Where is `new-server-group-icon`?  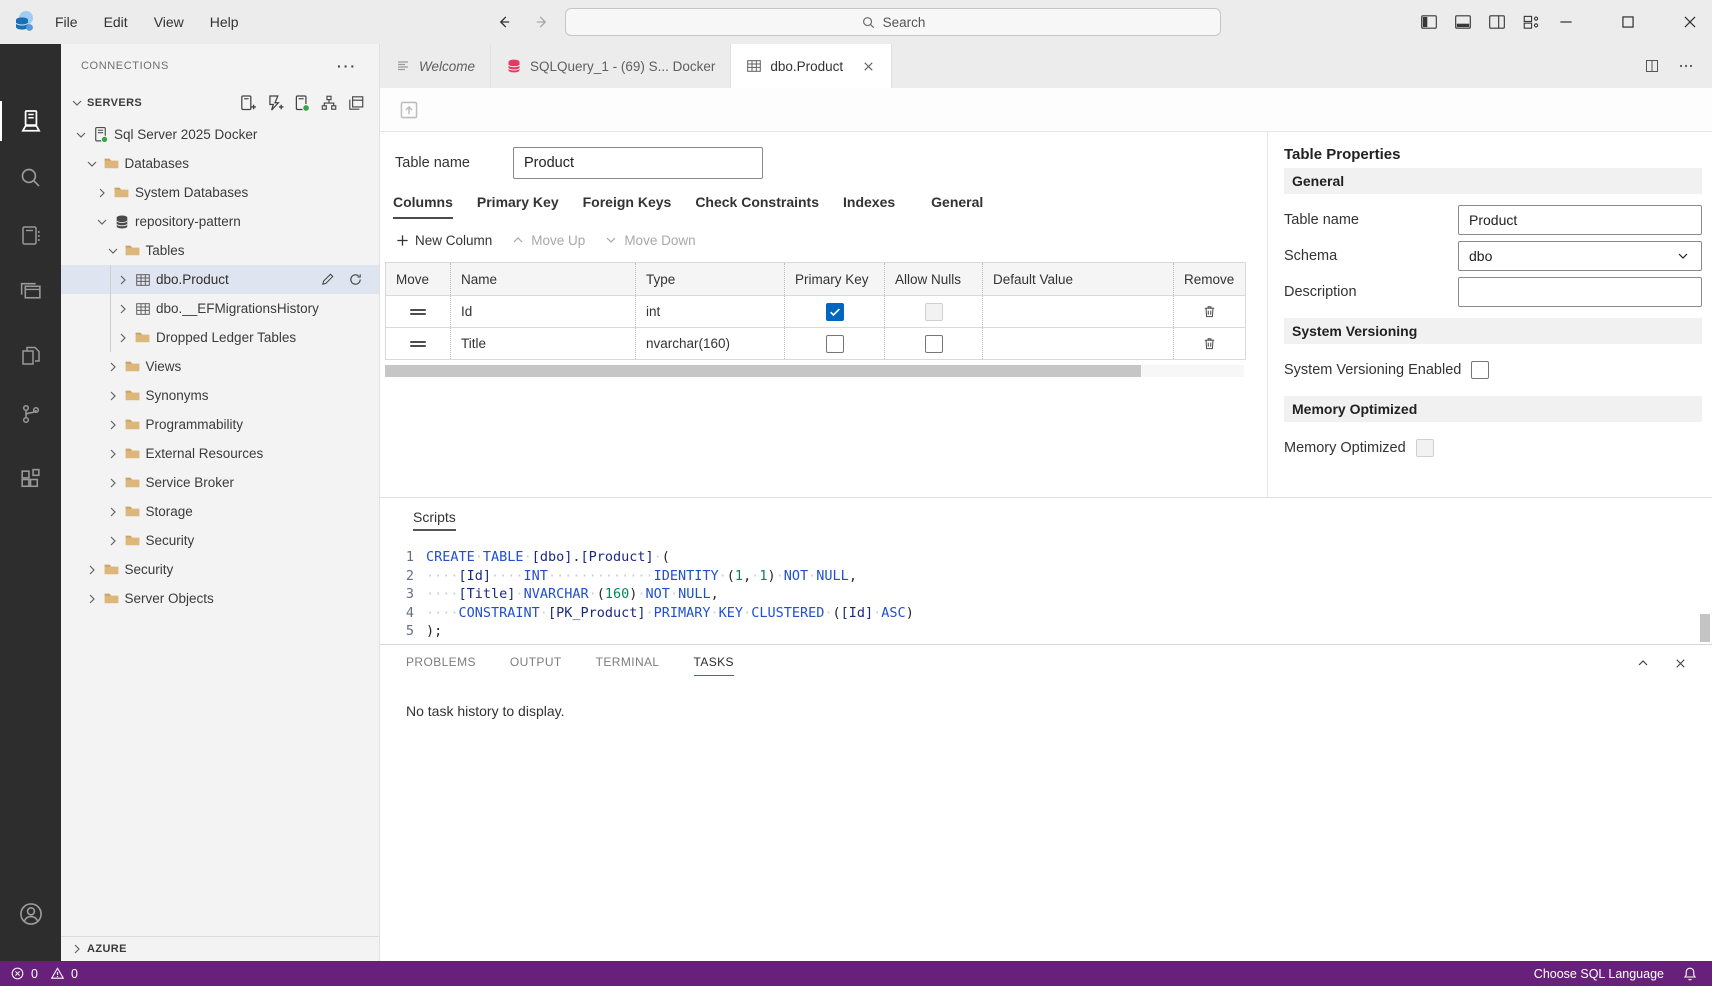 new-server-group-icon is located at coordinates (275, 103).